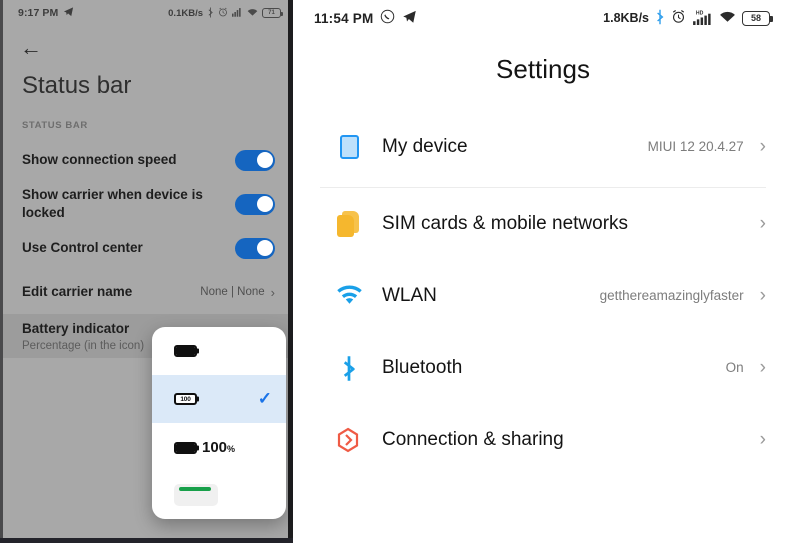 This screenshot has height=543, width=788. What do you see at coordinates (146, 48) in the screenshot?
I see `back-button: ←` at bounding box center [146, 48].